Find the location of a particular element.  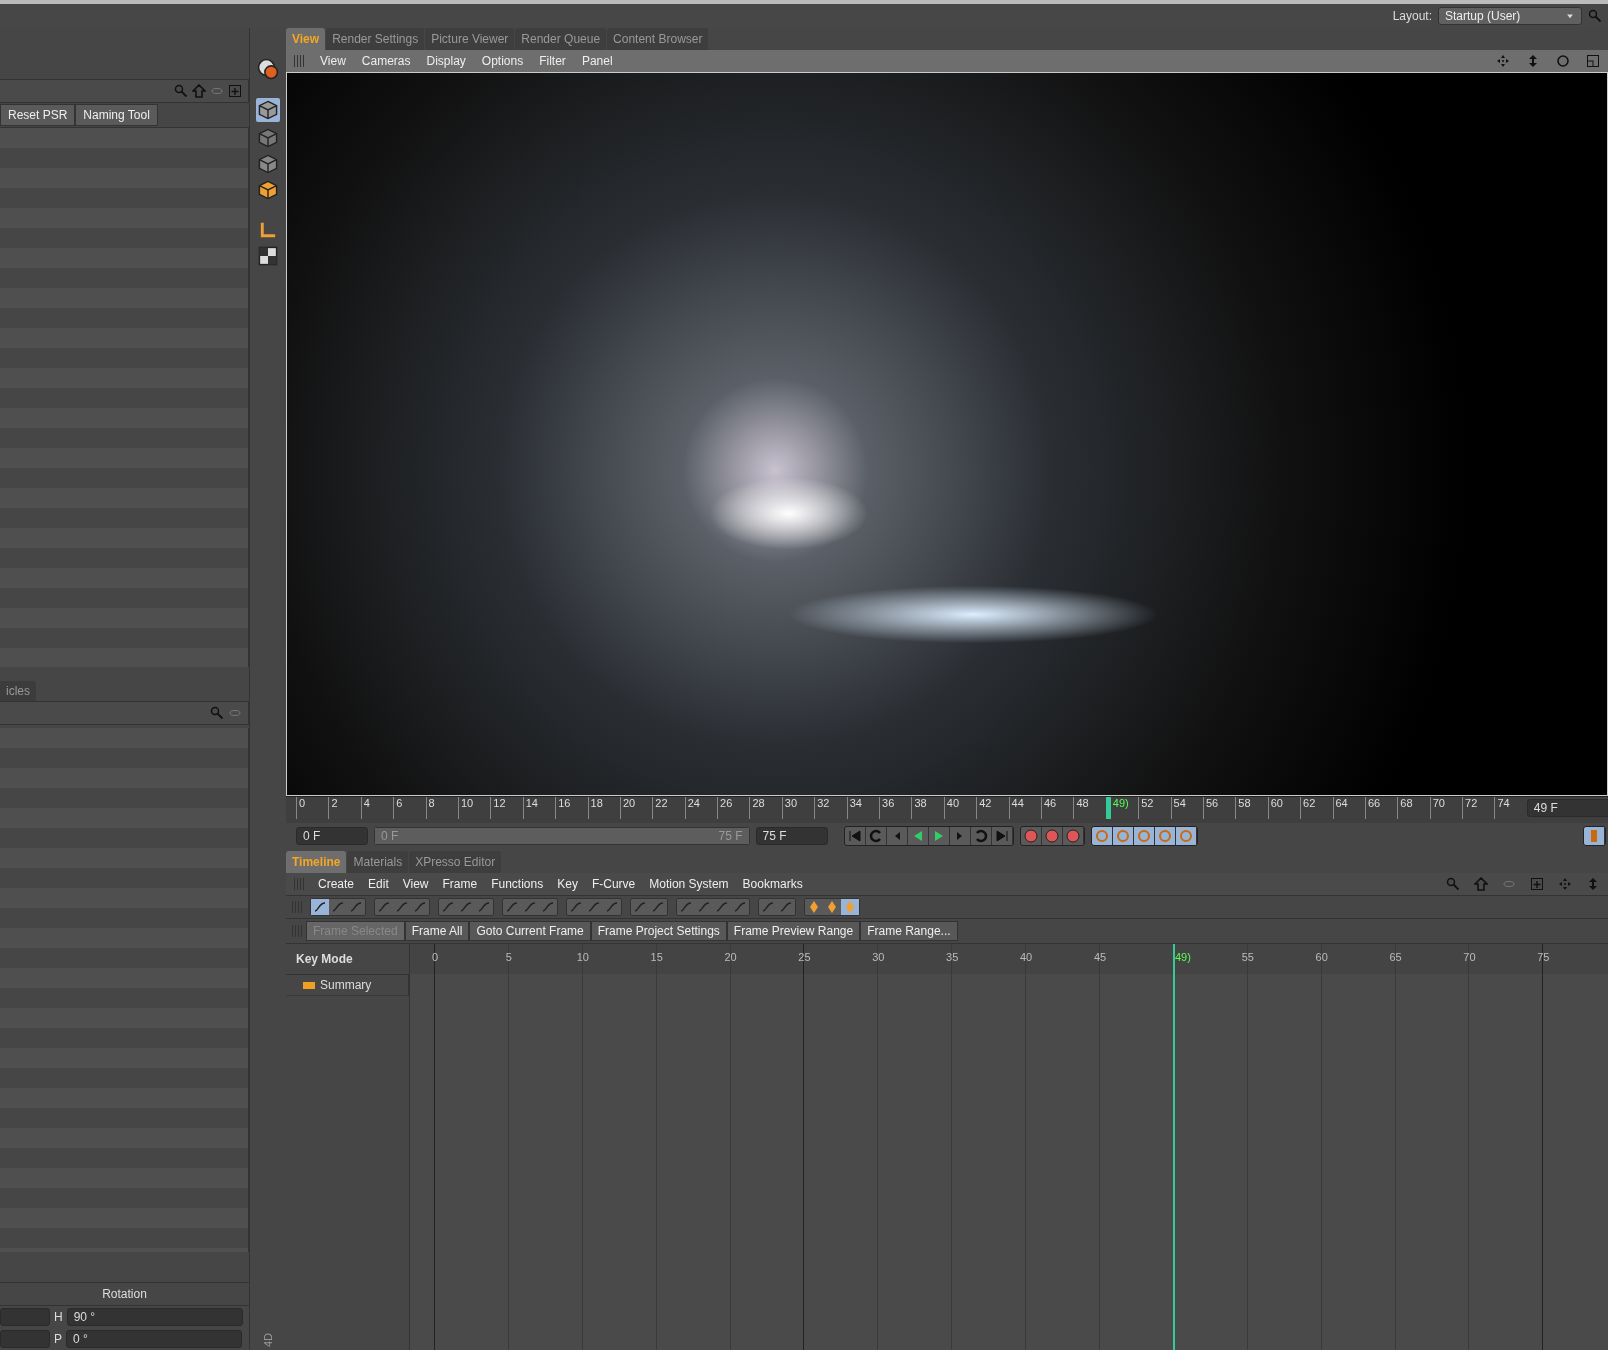

frame-label: 48 is located at coordinates (1089, 808).